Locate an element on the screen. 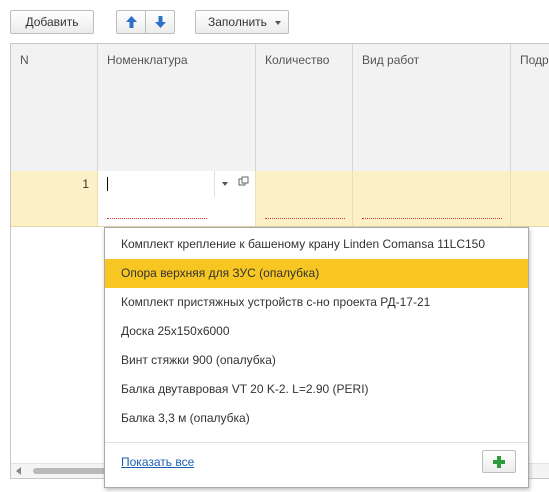  show-all-link: Показать все is located at coordinates (157, 462).